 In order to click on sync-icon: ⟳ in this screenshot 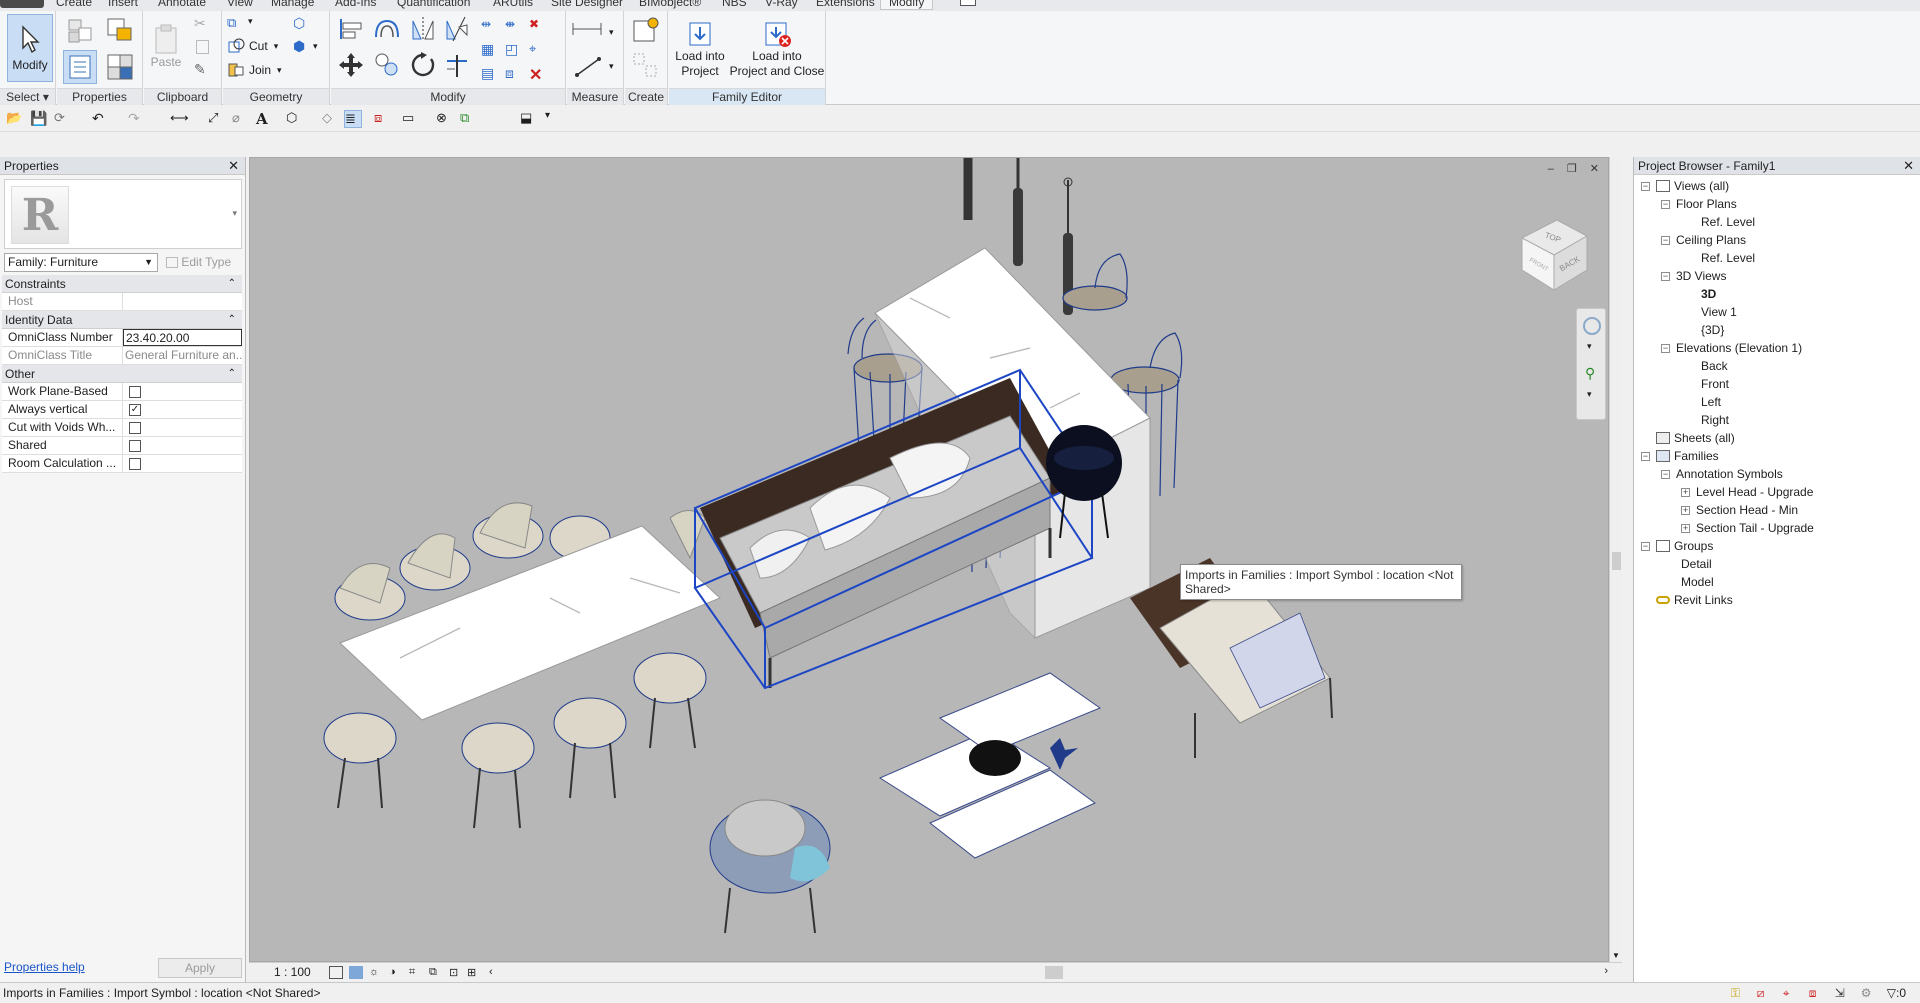, I will do `click(63, 119)`.